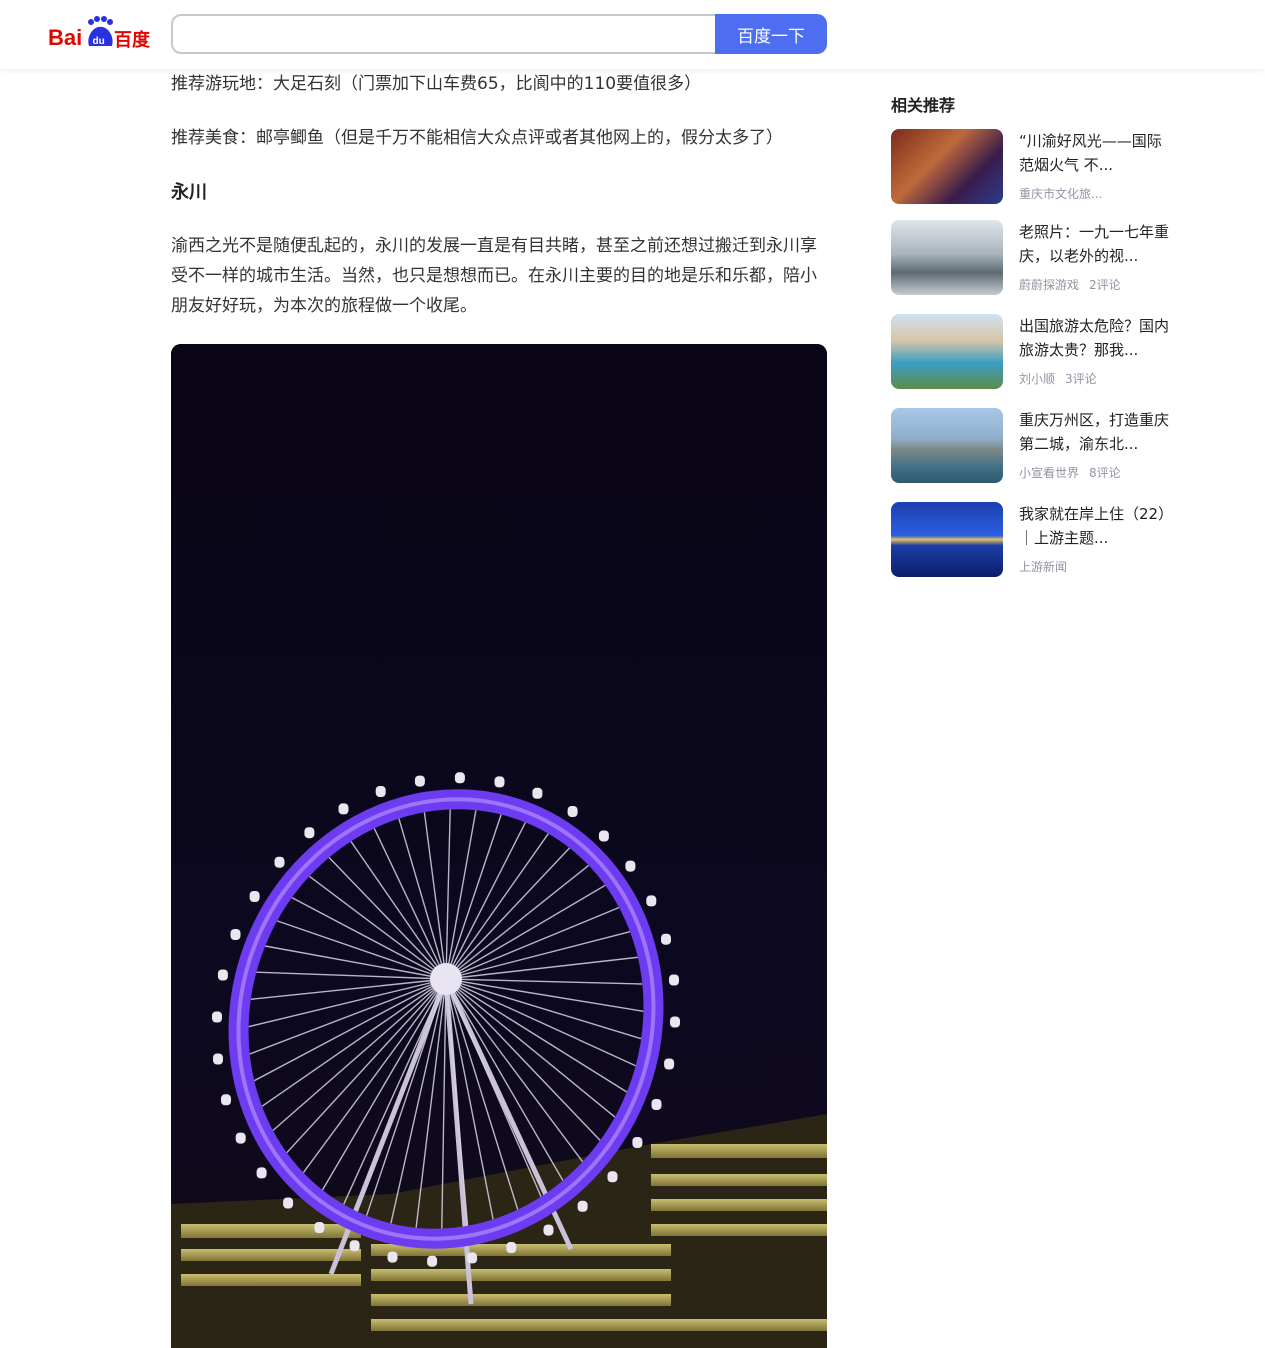  What do you see at coordinates (477, 138) in the screenshot?
I see `paragraph-recommended-food: 推荐美食：邮亭鲫鱼（但是千万不能相信大众点评或者其他网上的，假分太多了）` at bounding box center [477, 138].